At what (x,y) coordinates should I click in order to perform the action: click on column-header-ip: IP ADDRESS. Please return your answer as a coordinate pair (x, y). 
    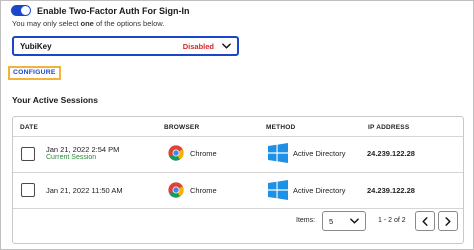
    Looking at the image, I should click on (389, 127).